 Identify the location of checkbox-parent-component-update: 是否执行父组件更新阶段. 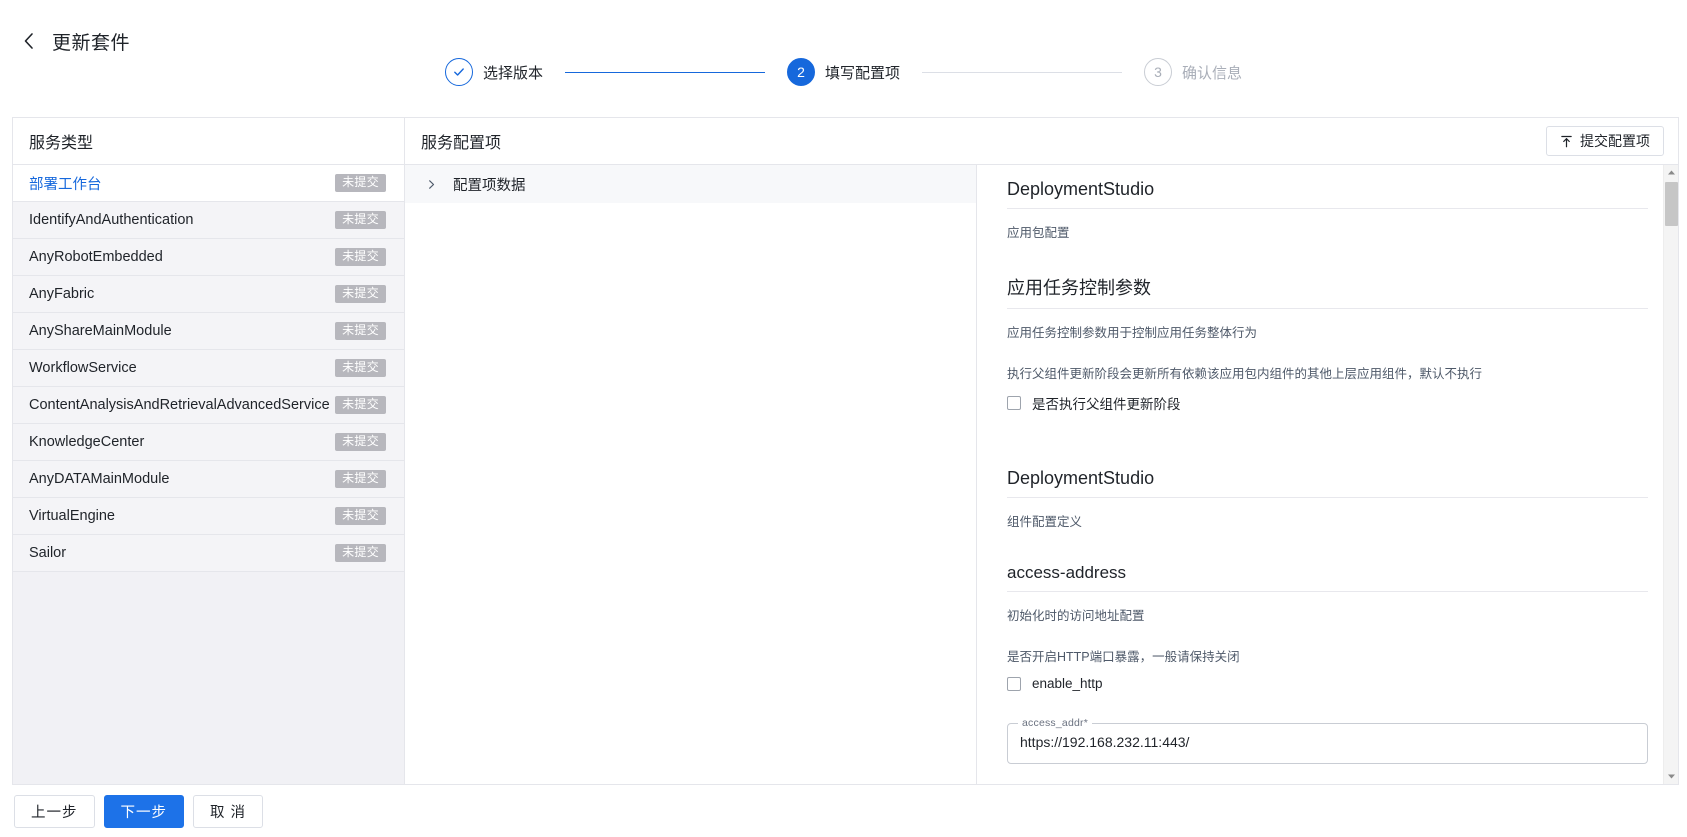
(1327, 403).